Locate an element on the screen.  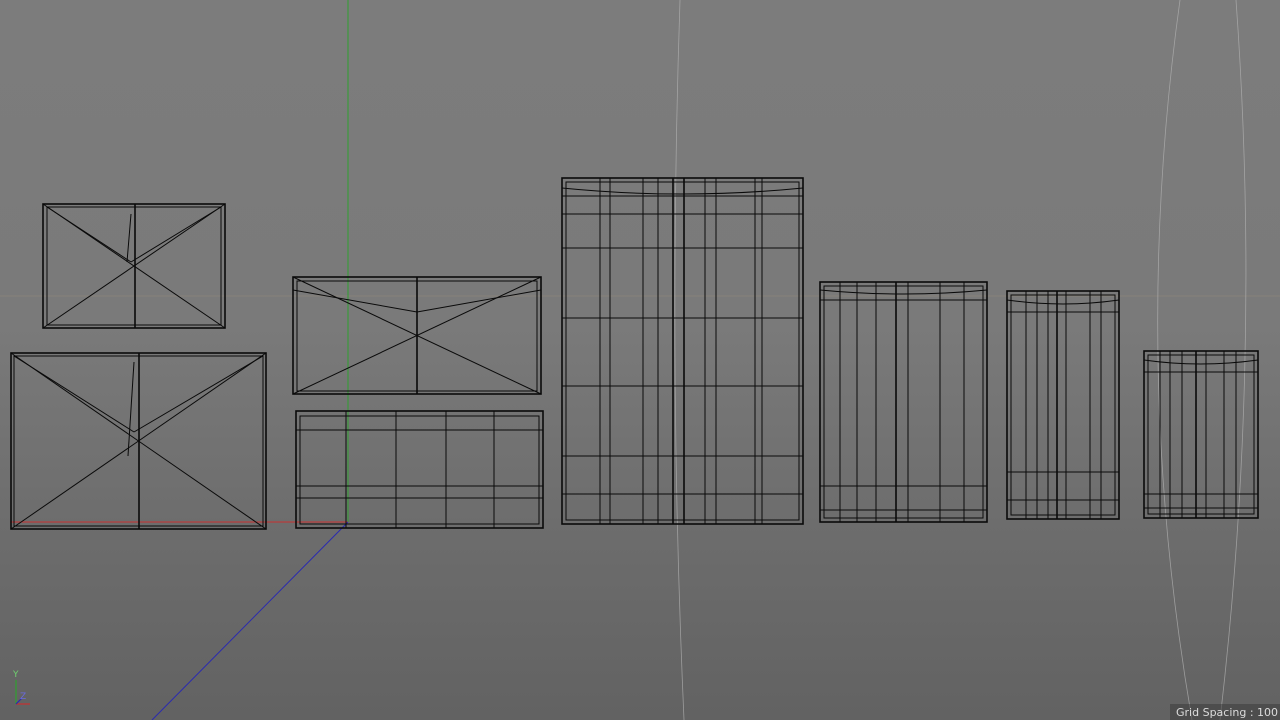
z-axis-line is located at coordinates (250, 620).